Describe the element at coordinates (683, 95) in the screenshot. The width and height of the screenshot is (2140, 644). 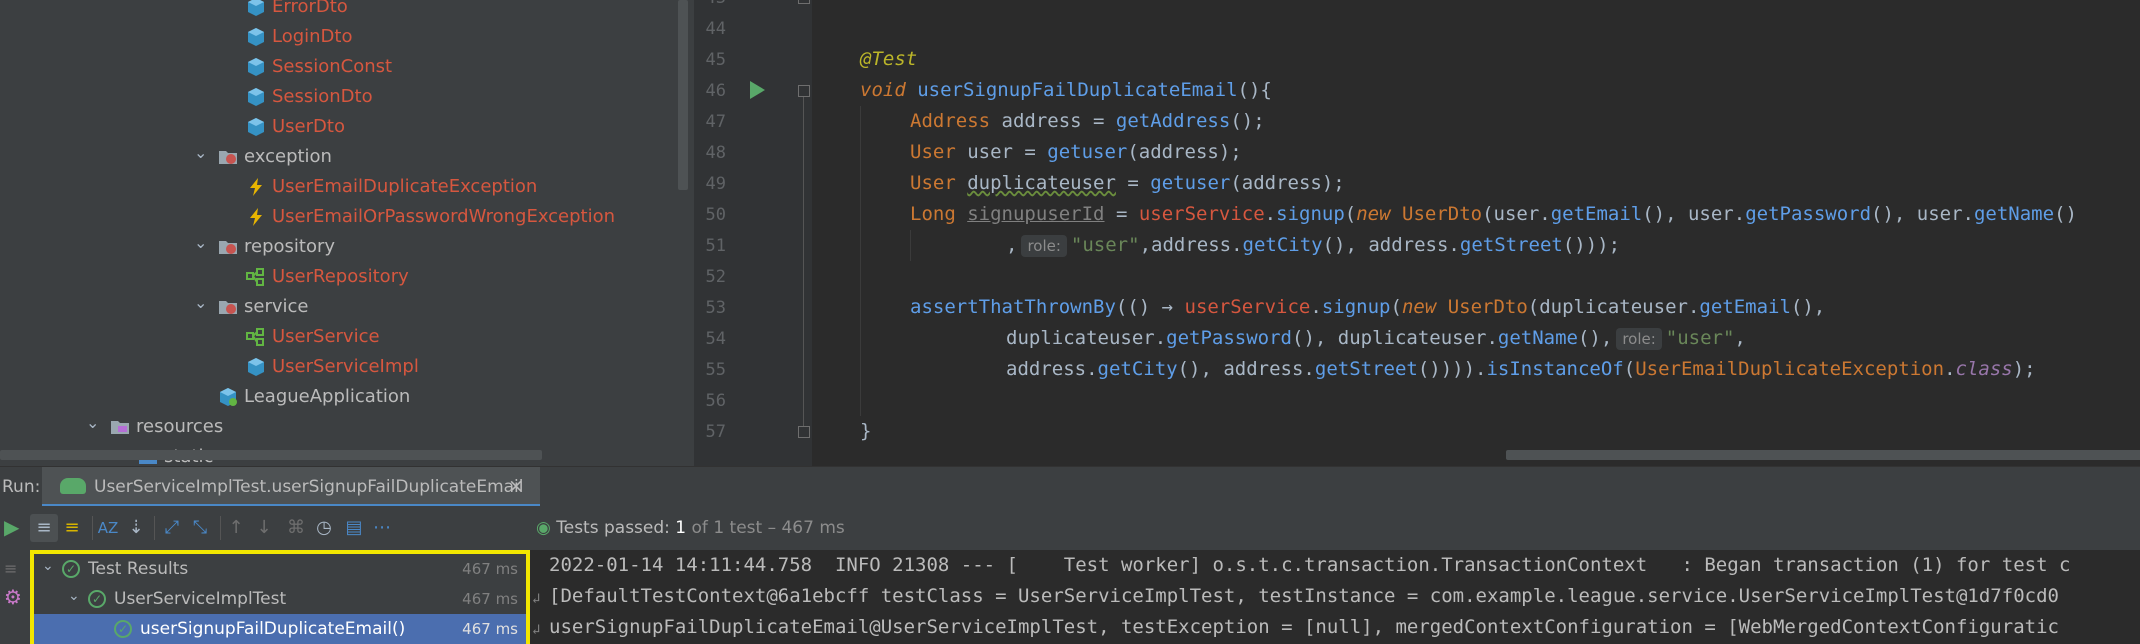
I see `tree-vertical-scrollbar` at that location.